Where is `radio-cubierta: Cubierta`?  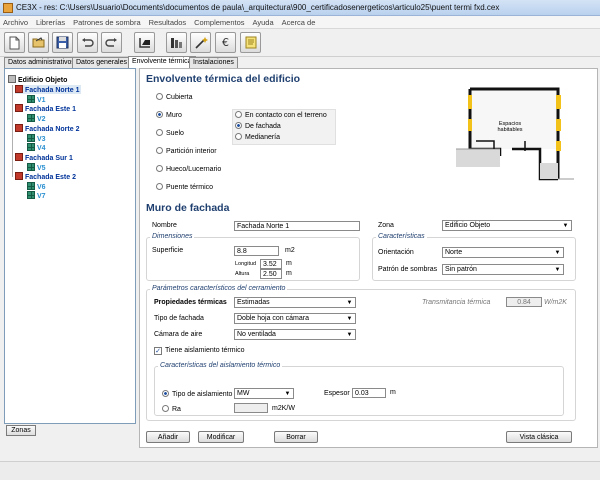
radio-cubierta: Cubierta is located at coordinates (174, 97).